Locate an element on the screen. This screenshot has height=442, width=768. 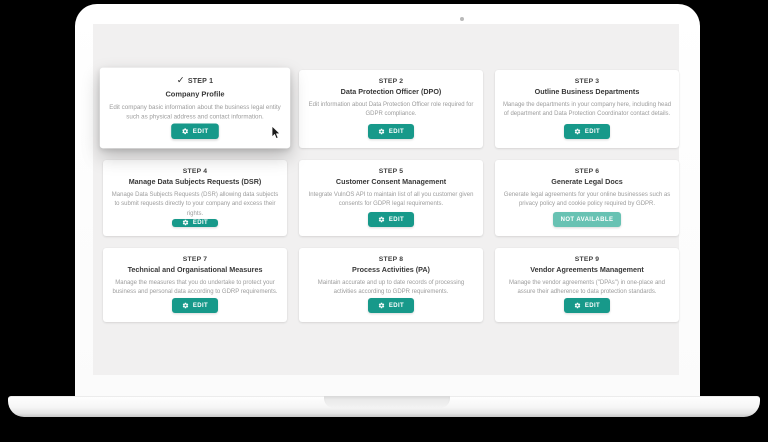
card-title: Technical and Organisational Measures is located at coordinates (195, 269).